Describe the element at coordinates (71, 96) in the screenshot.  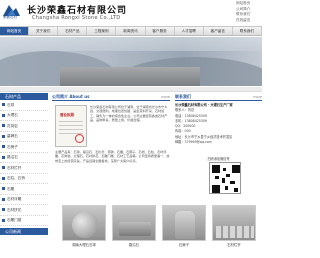
I see `about-title-text: 公司简介 About us` at that location.